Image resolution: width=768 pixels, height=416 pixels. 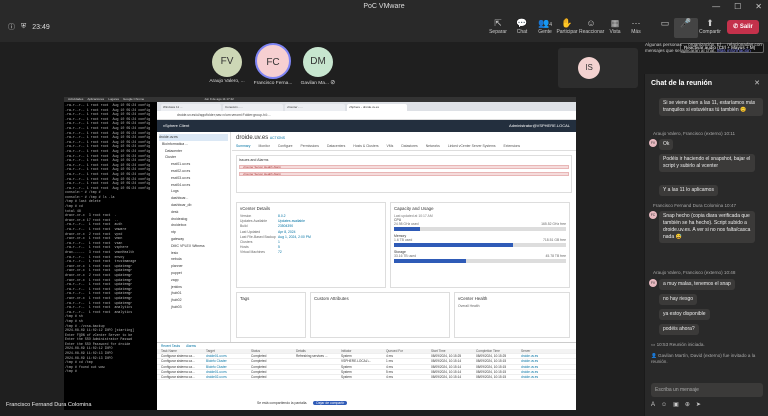 I want to click on emoji-icon: ☺, so click(x=667, y=405).